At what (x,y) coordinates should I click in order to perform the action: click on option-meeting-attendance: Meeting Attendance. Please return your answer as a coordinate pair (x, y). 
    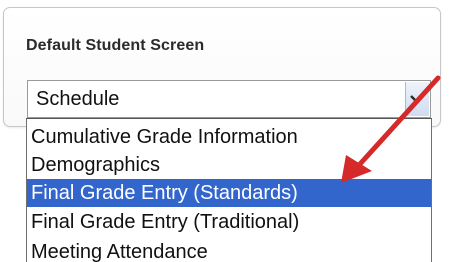
    Looking at the image, I should click on (229, 250).